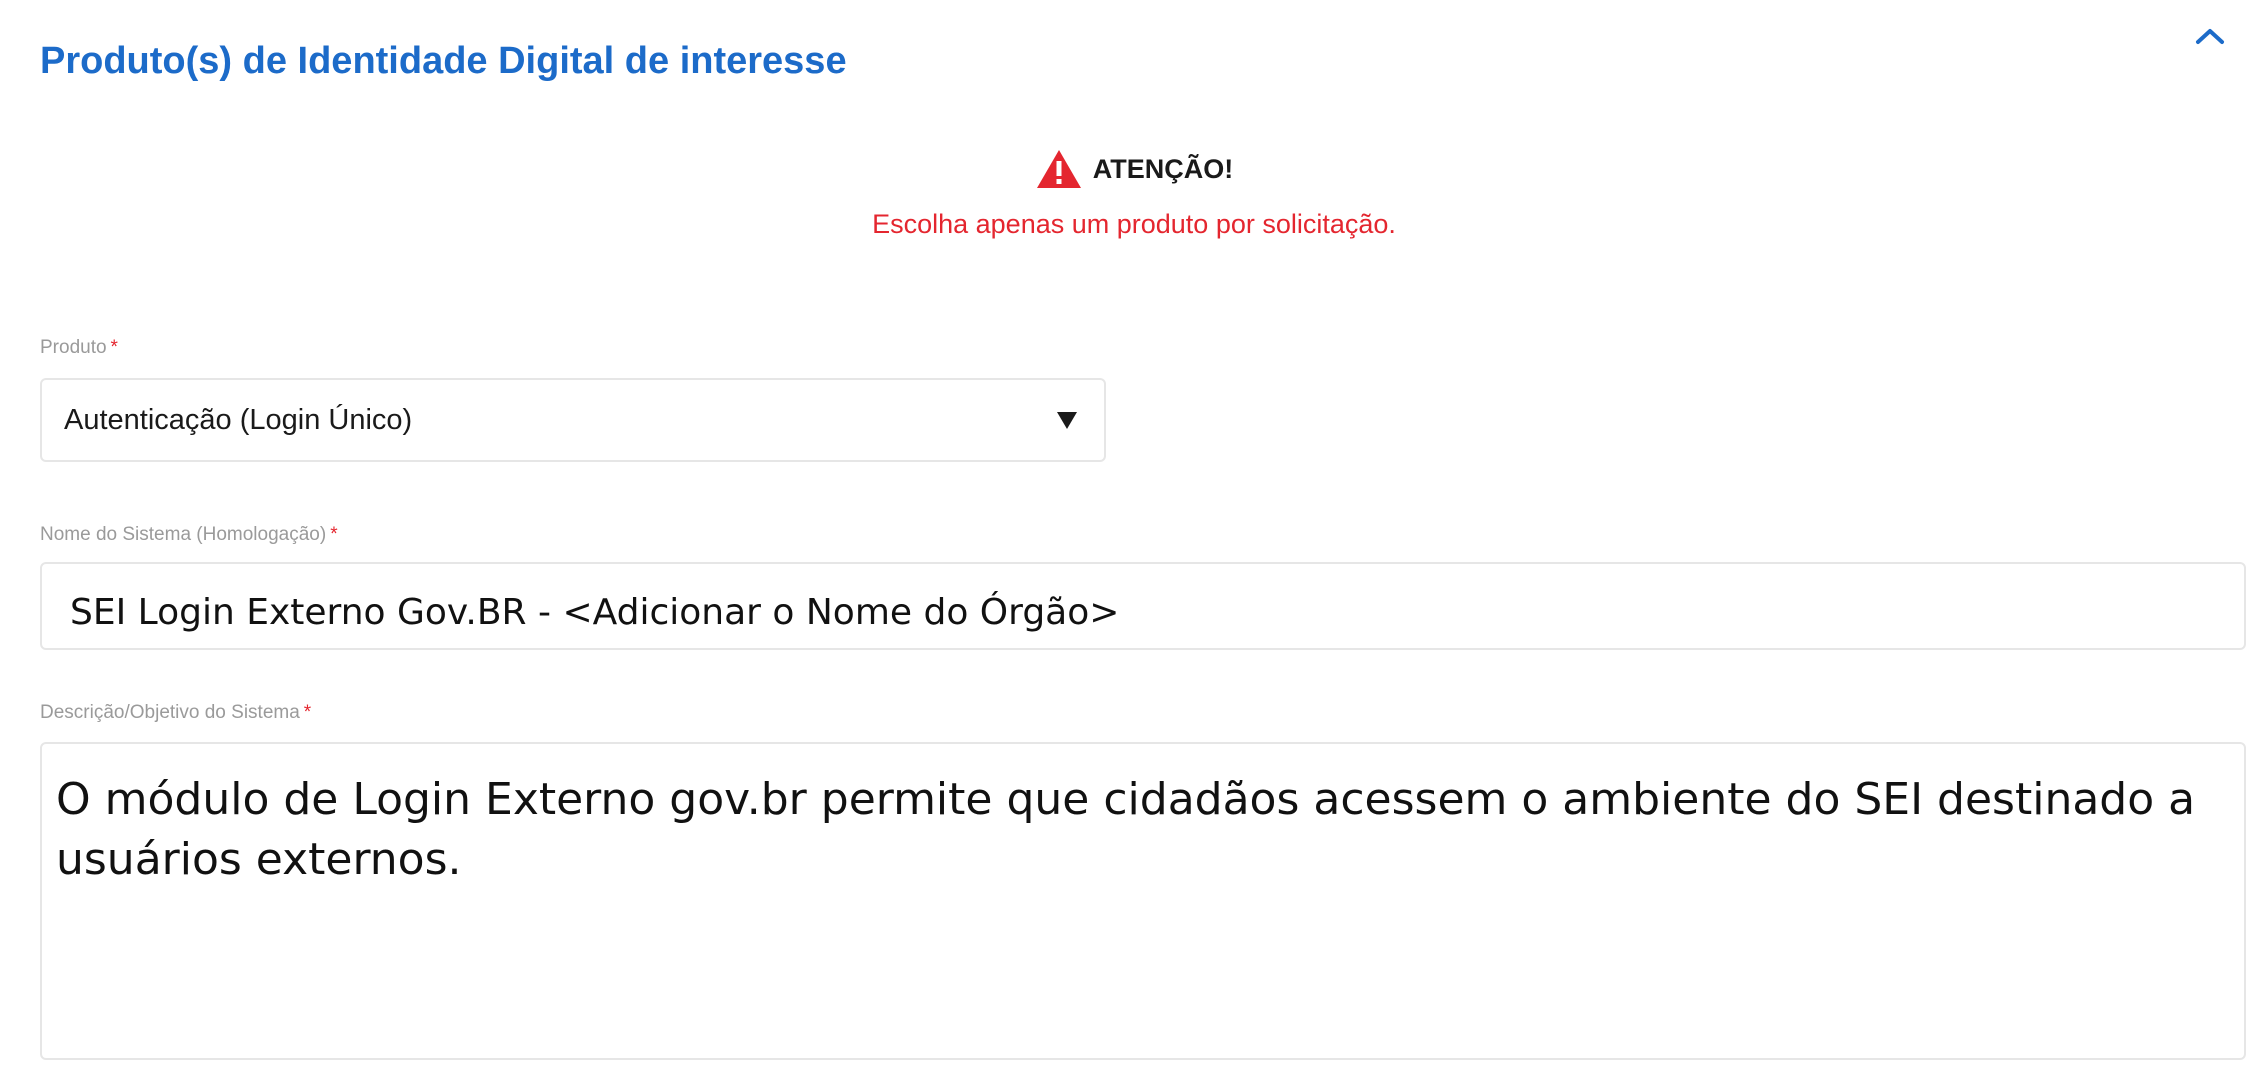 The image size is (2268, 1088). What do you see at coordinates (238, 420) in the screenshot?
I see `product-select-value: Autenticação (Login Único)` at bounding box center [238, 420].